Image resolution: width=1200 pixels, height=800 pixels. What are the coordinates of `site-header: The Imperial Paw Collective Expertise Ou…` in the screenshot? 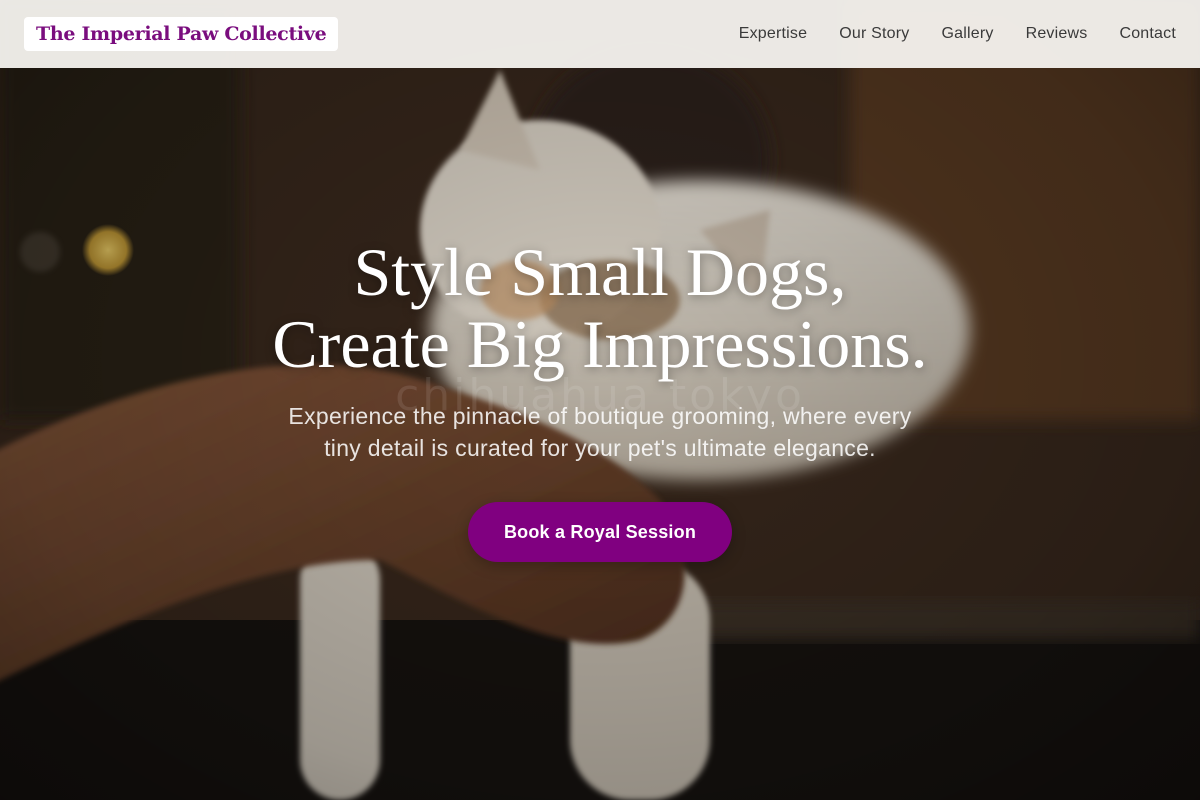 It's located at (600, 34).